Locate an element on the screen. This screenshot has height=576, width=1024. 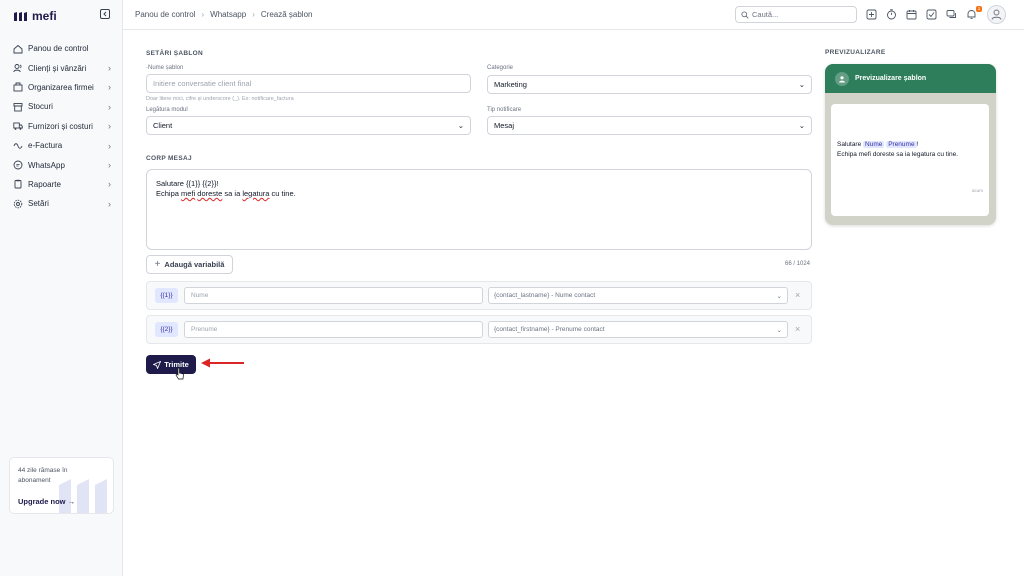
sidebar-item-settings: Setări › is located at coordinates (61, 203).